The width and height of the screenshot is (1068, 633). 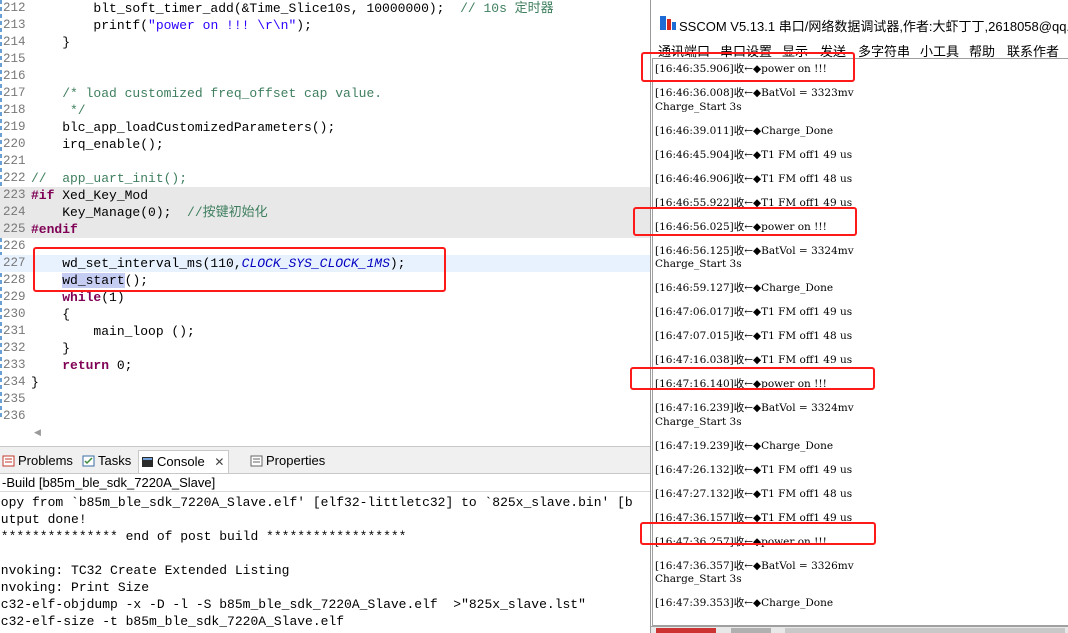 I want to click on line-number: 233, so click(x=14, y=365).